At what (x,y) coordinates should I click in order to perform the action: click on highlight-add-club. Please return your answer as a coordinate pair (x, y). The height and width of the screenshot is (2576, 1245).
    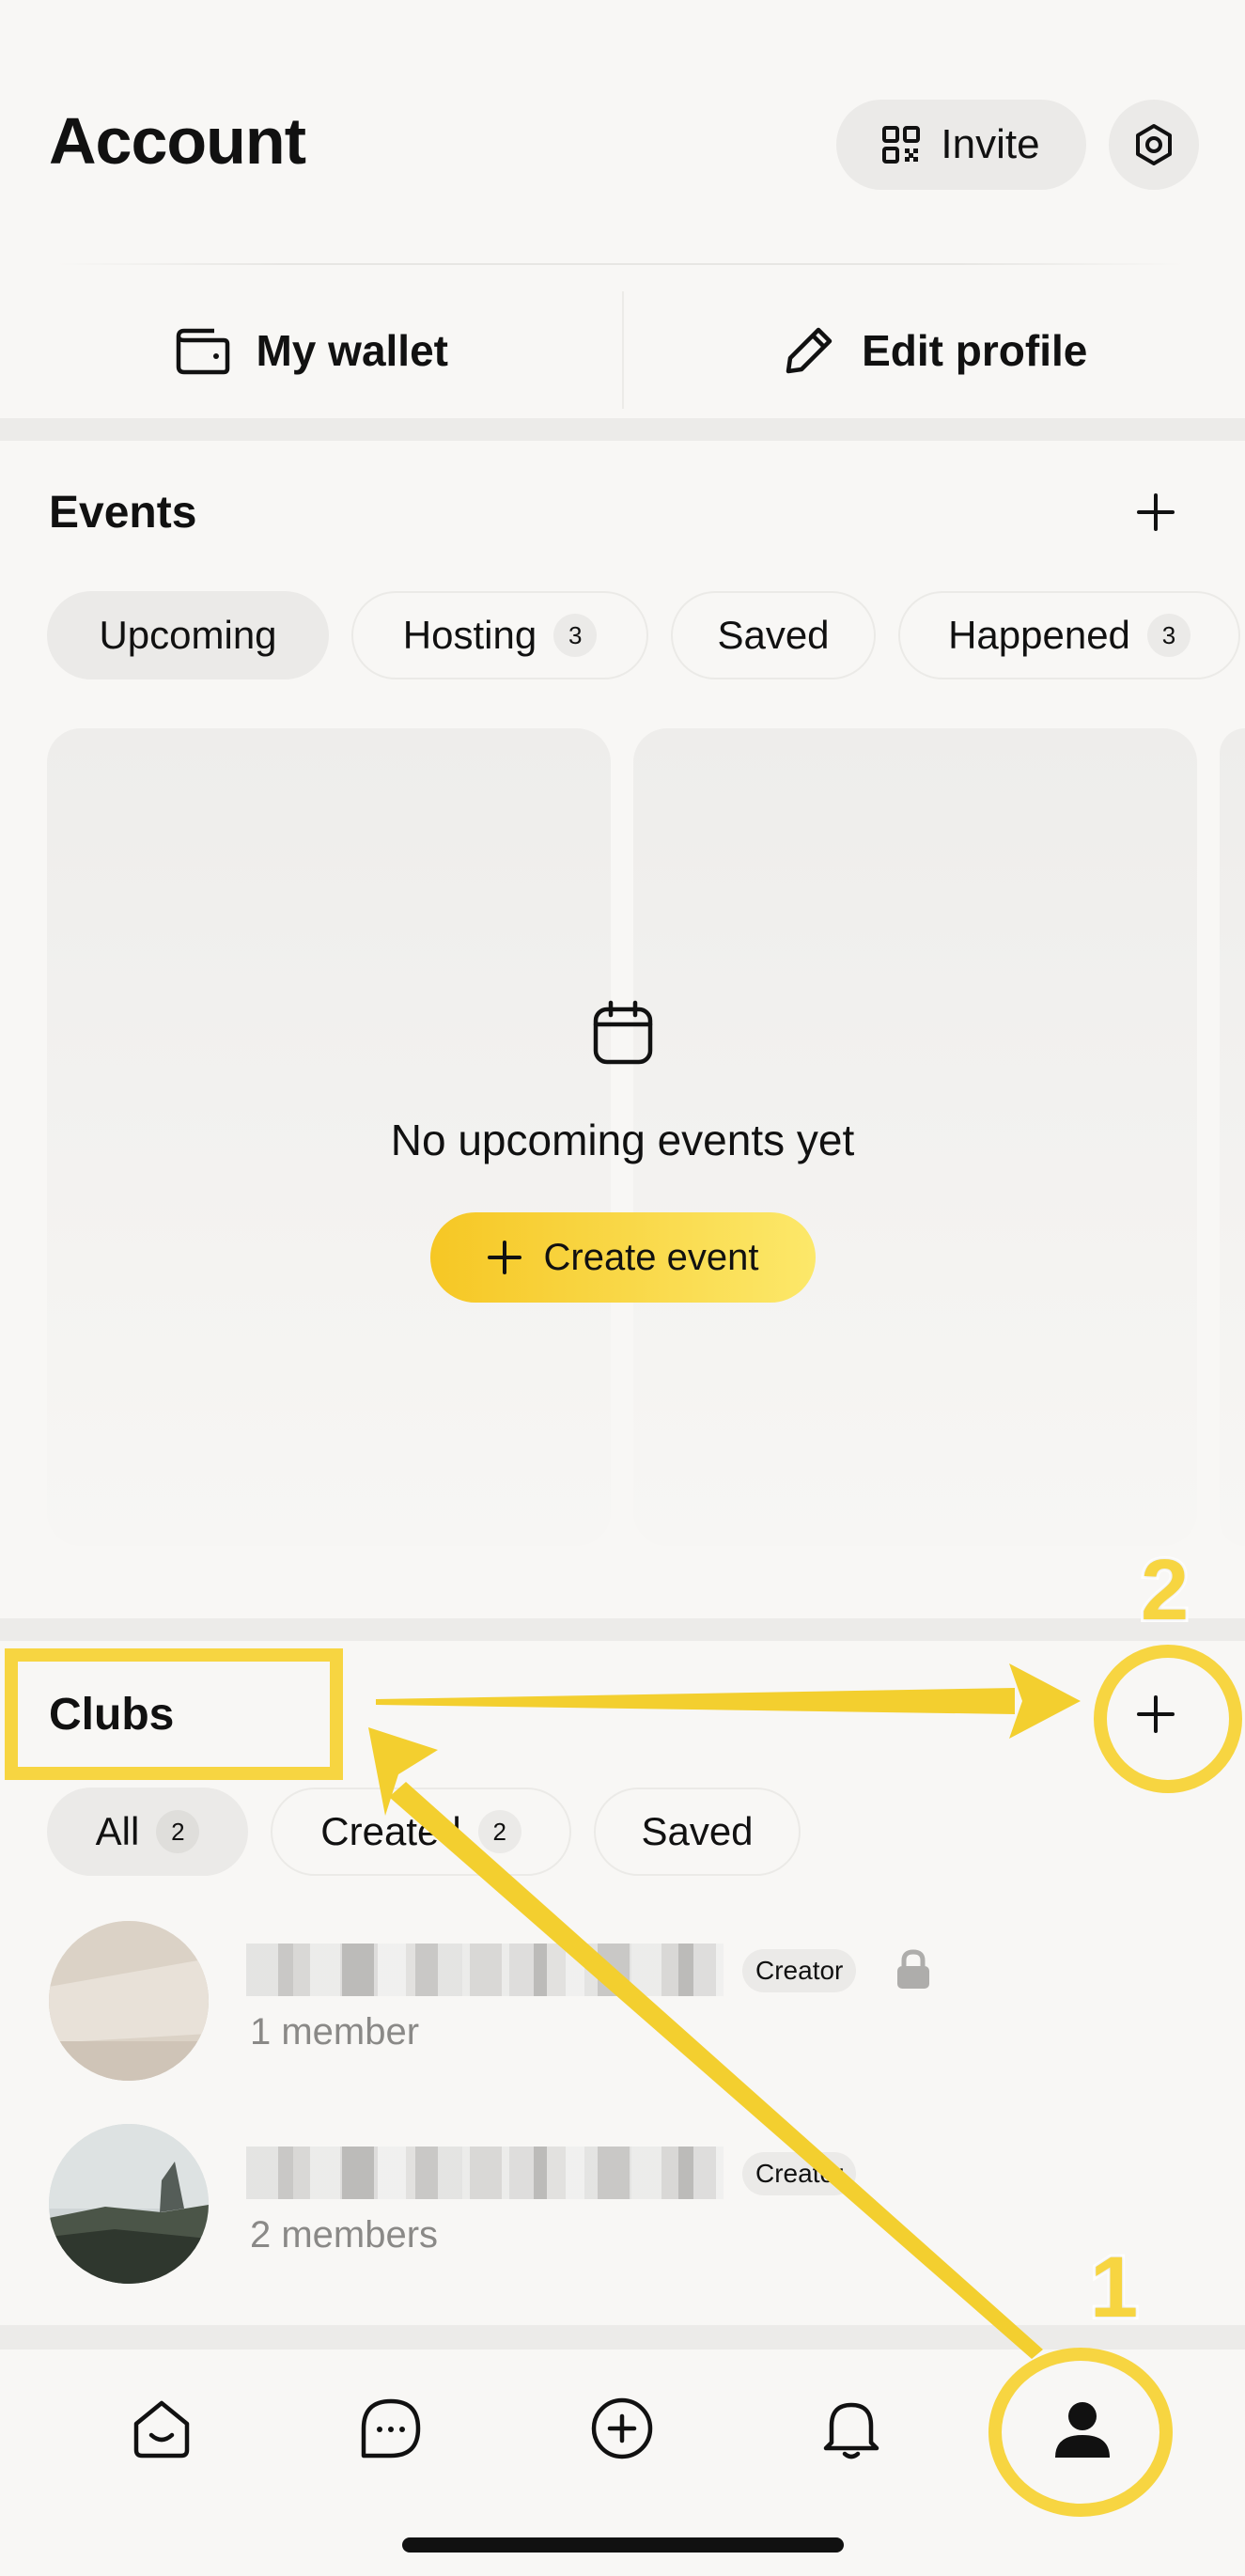
    Looking at the image, I should click on (1168, 1719).